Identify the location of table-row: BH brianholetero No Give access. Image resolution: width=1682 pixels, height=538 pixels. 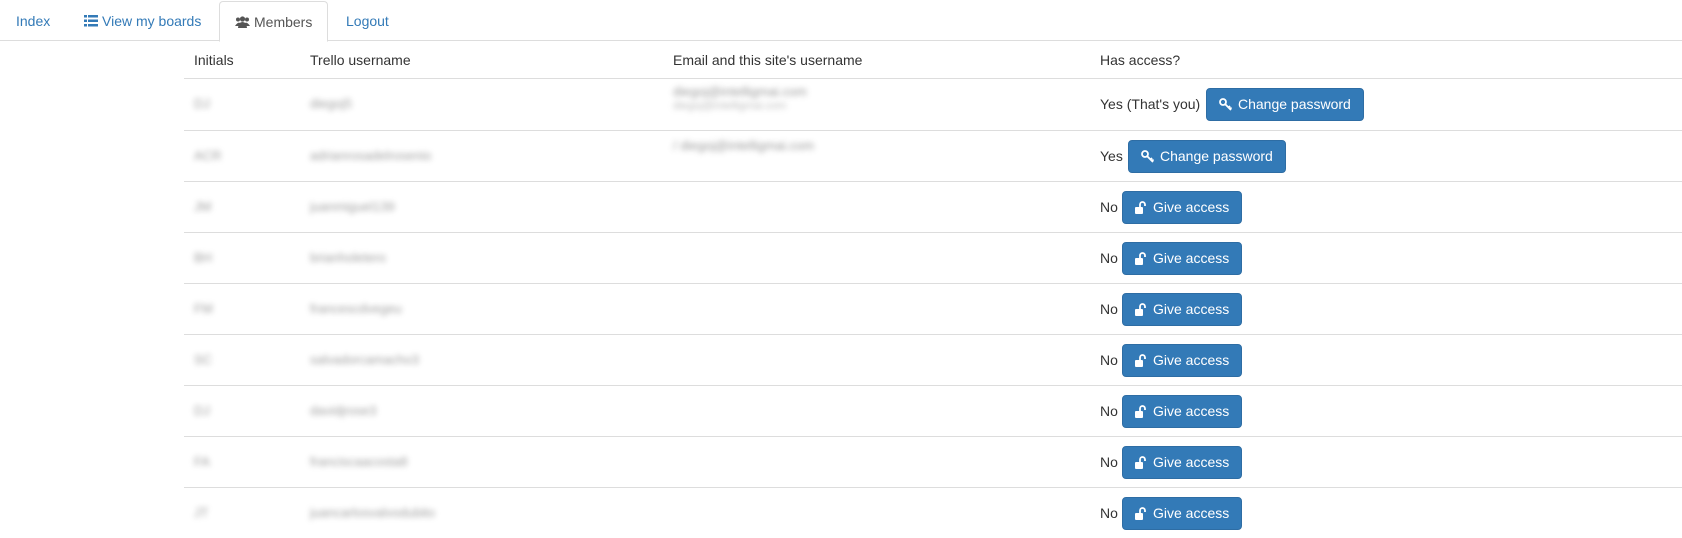
(933, 257).